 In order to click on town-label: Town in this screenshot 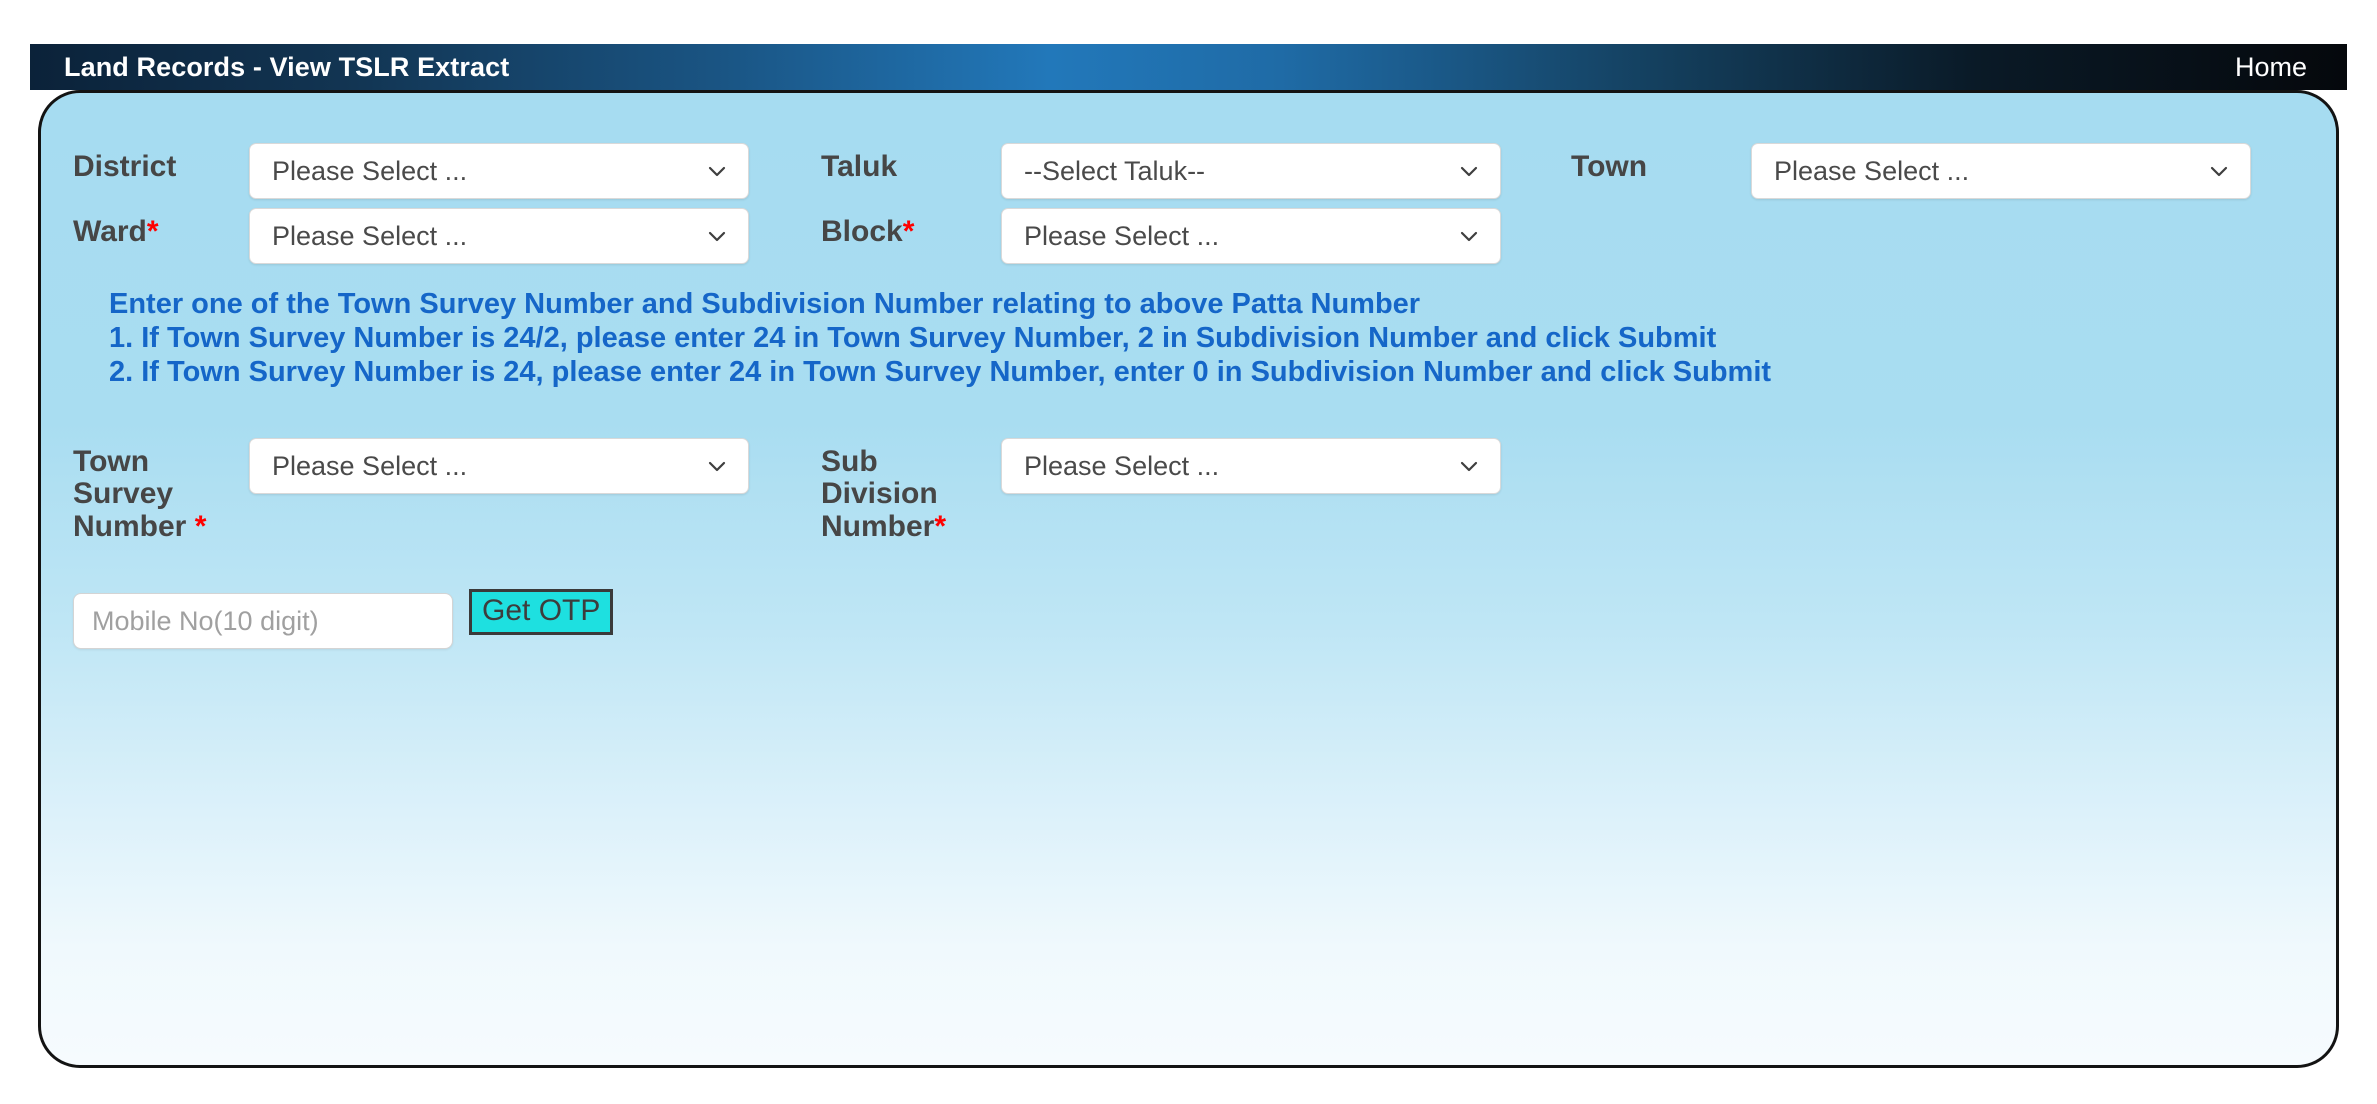, I will do `click(1609, 166)`.